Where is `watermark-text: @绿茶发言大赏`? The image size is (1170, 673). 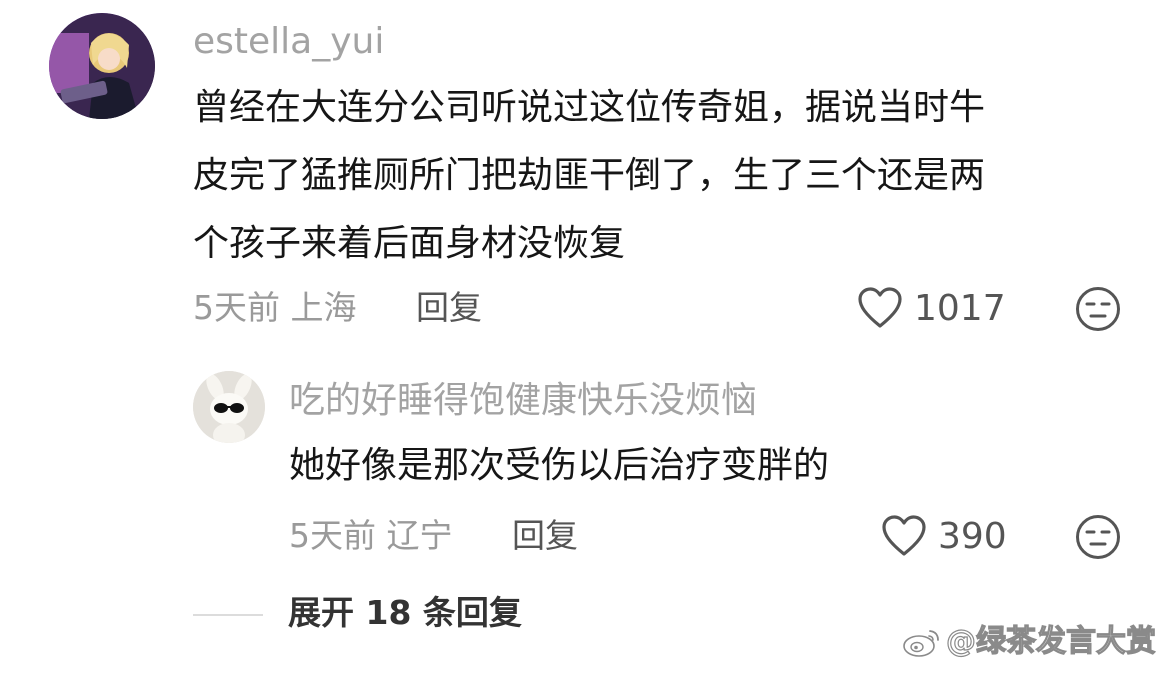
watermark-text: @绿茶发言大赏 is located at coordinates (1050, 641).